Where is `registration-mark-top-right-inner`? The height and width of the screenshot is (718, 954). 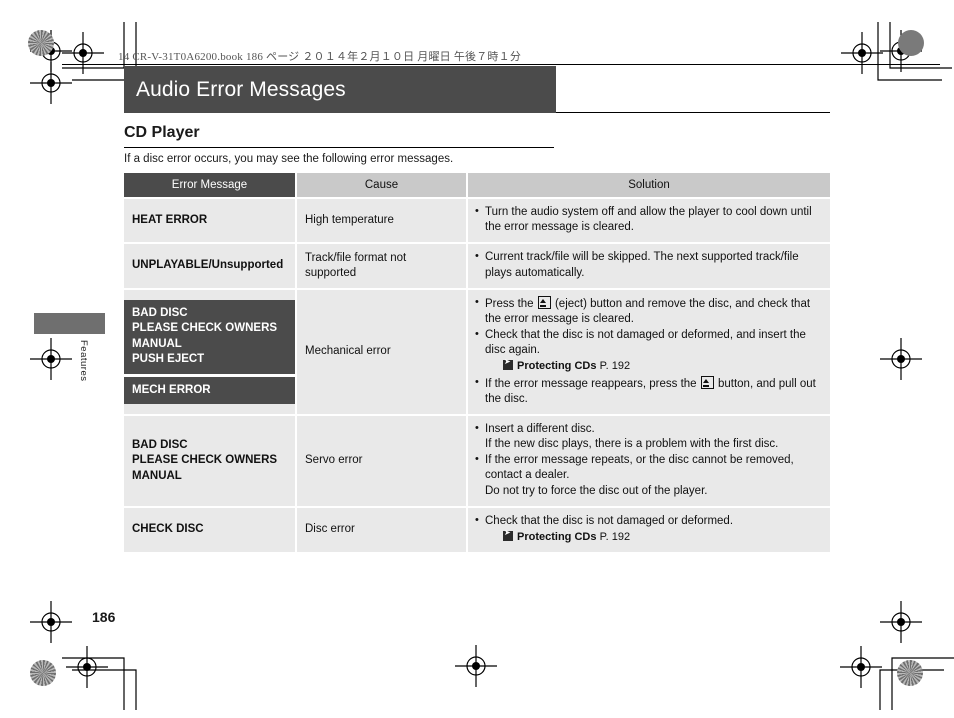 registration-mark-top-right-inner is located at coordinates (862, 55).